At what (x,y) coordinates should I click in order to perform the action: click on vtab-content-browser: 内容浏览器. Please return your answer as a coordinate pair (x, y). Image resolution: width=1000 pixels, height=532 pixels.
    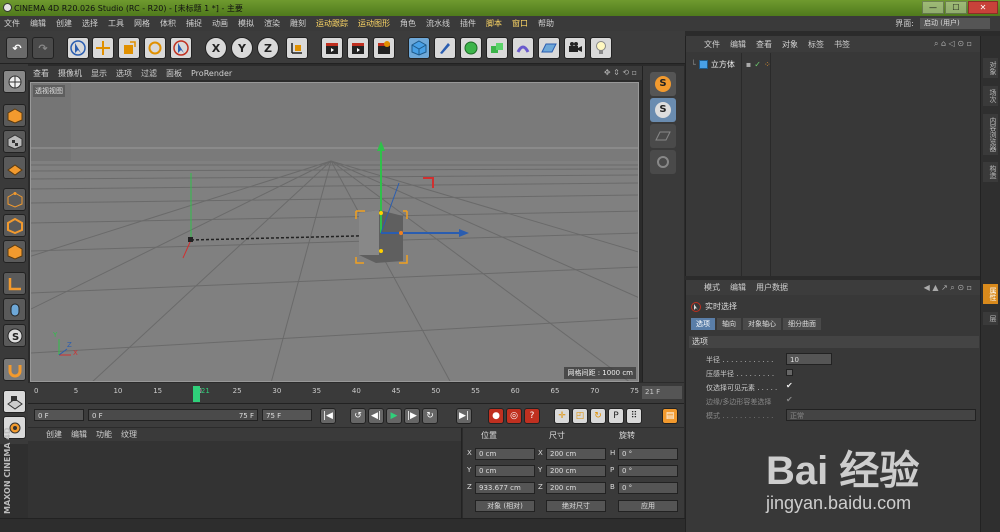
    Looking at the image, I should click on (990, 134).